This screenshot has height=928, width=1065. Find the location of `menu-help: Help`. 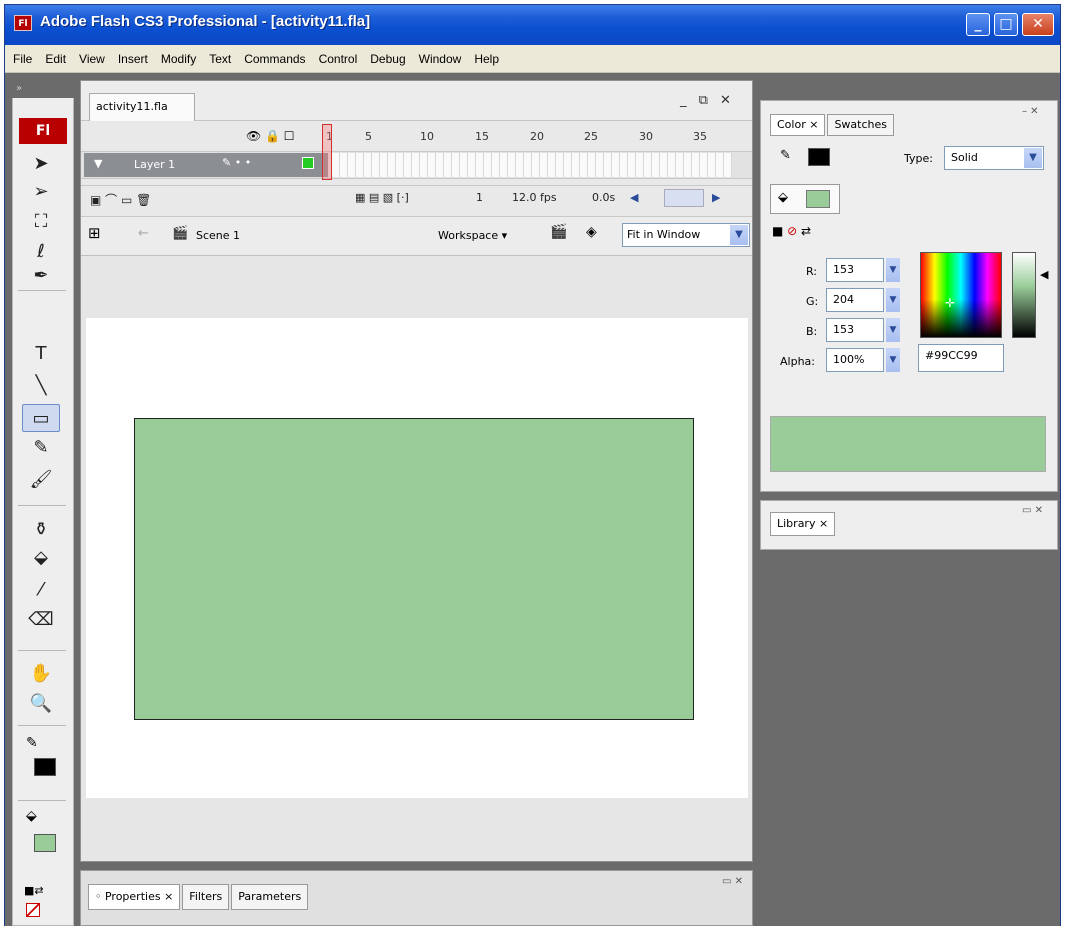

menu-help: Help is located at coordinates (486, 59).